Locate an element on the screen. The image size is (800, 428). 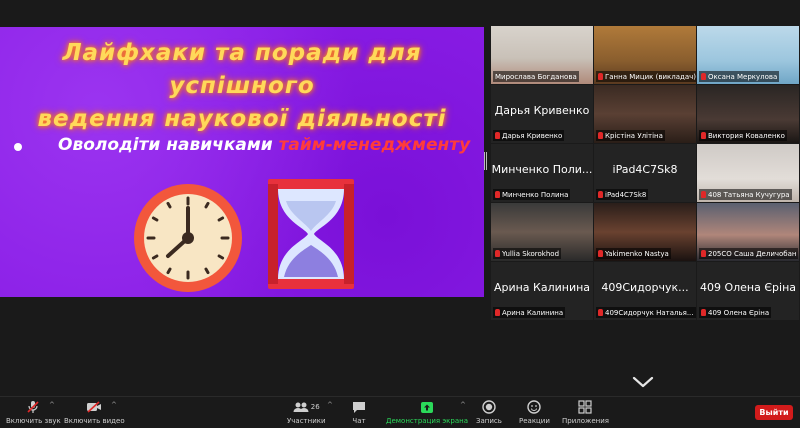
bullet-dot is located at coordinates (18, 147).